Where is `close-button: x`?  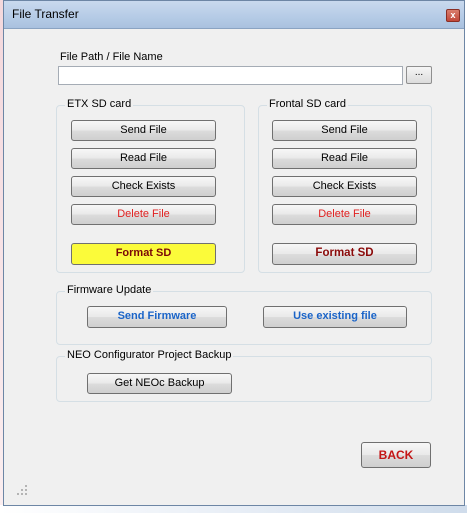 close-button: x is located at coordinates (453, 15).